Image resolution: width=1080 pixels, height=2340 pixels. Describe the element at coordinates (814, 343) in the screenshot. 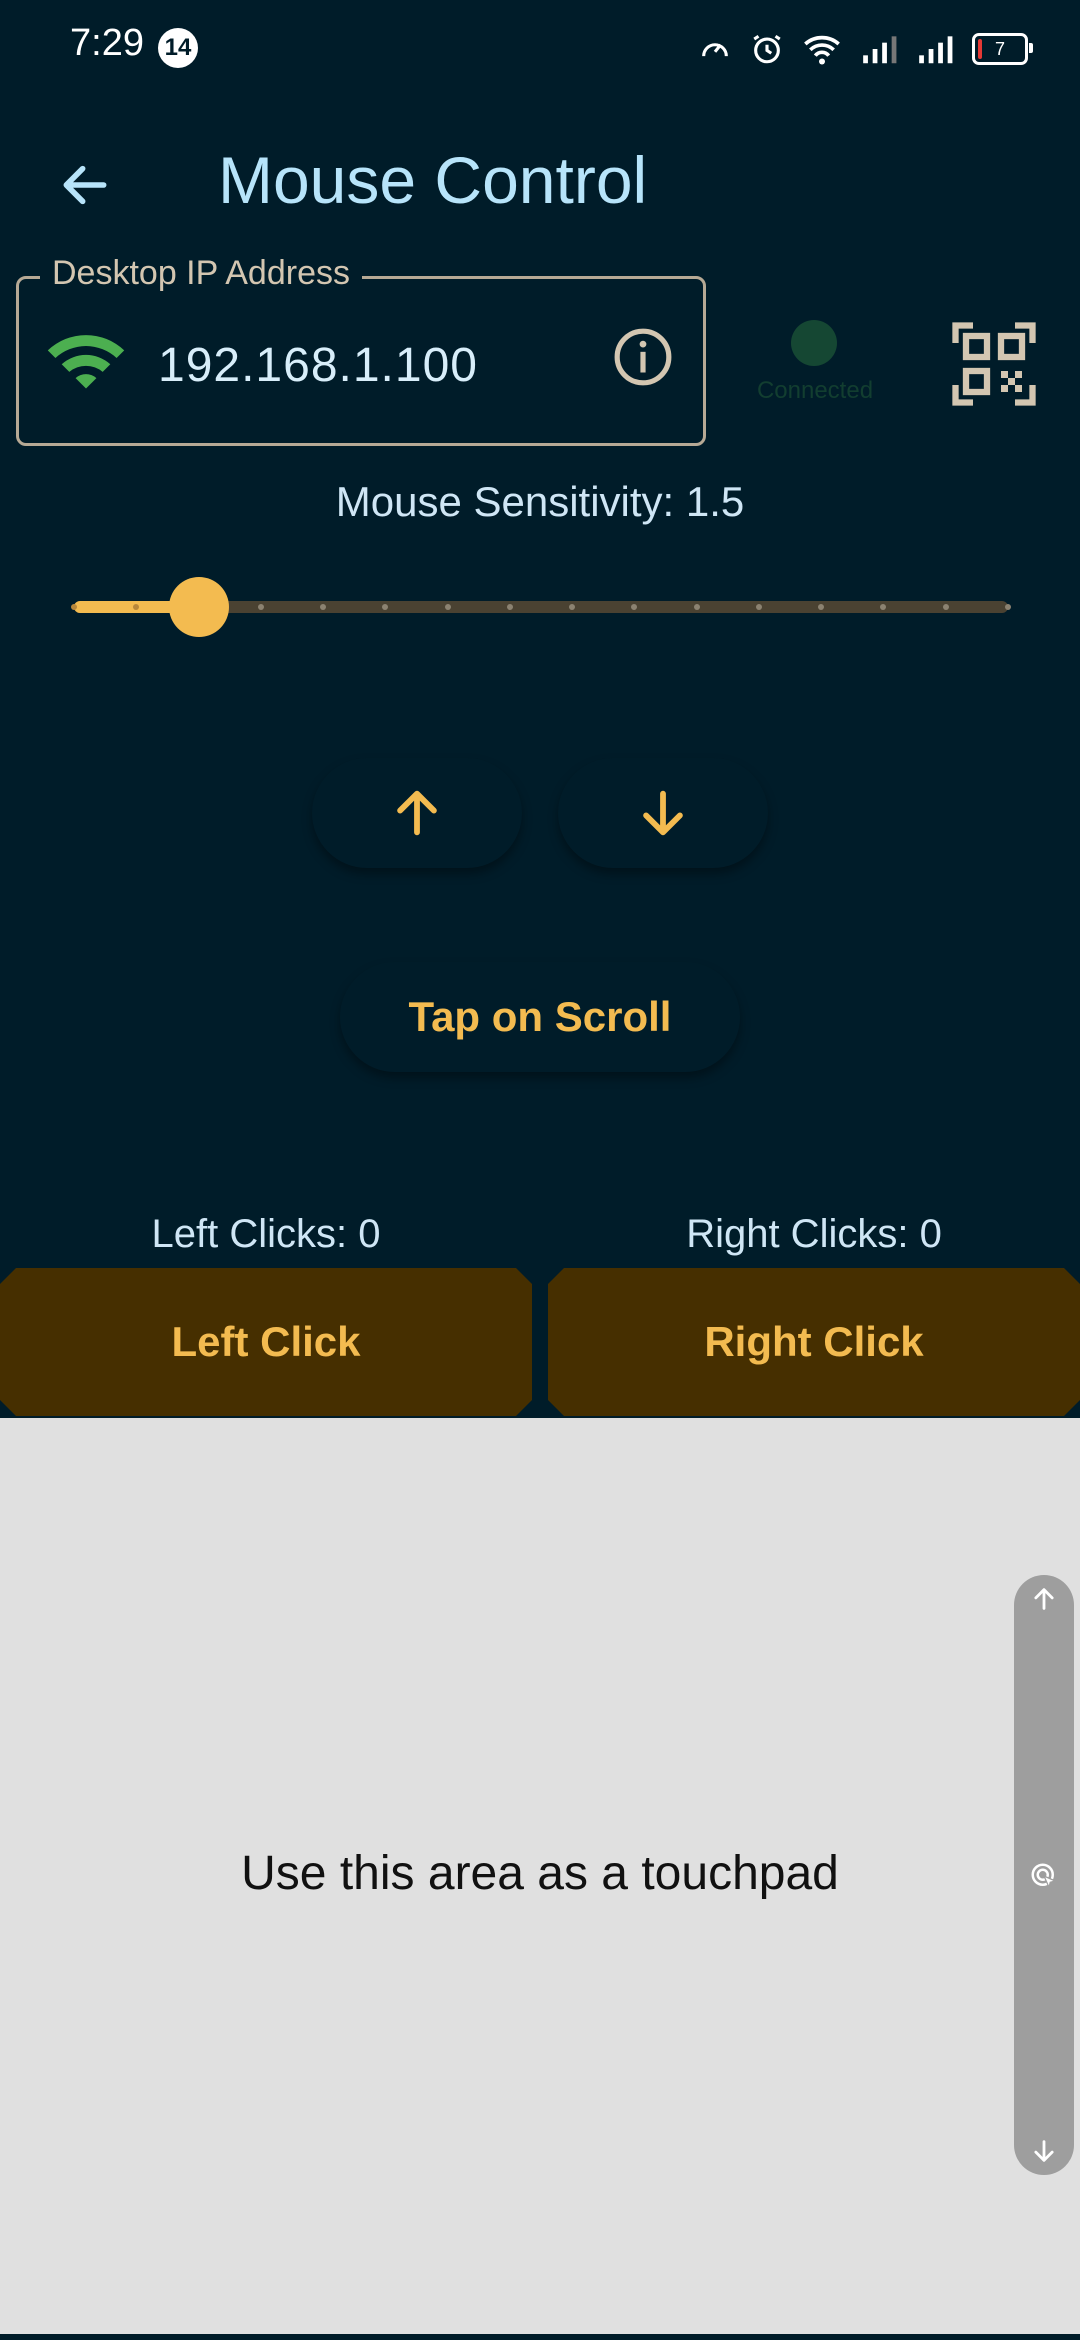

I see `connection-indicator` at that location.